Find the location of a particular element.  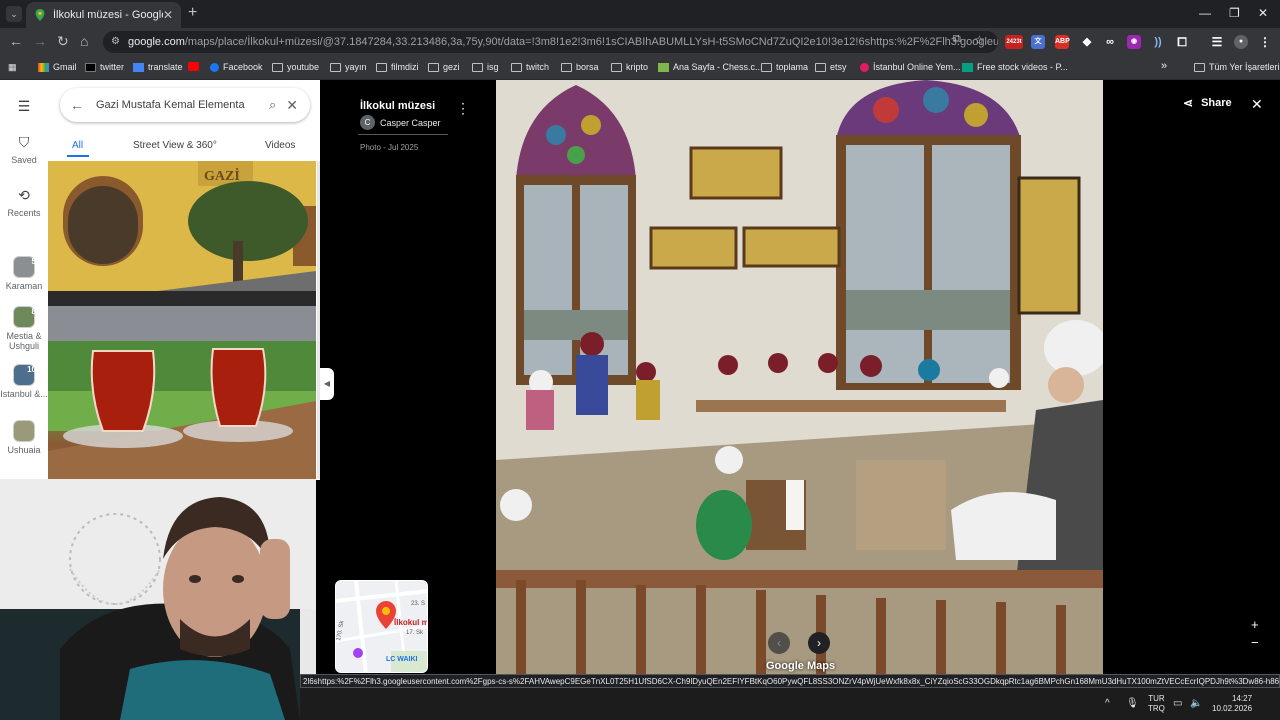

extensions-puzzle-icon: ⧠ is located at coordinates (1182, 42).